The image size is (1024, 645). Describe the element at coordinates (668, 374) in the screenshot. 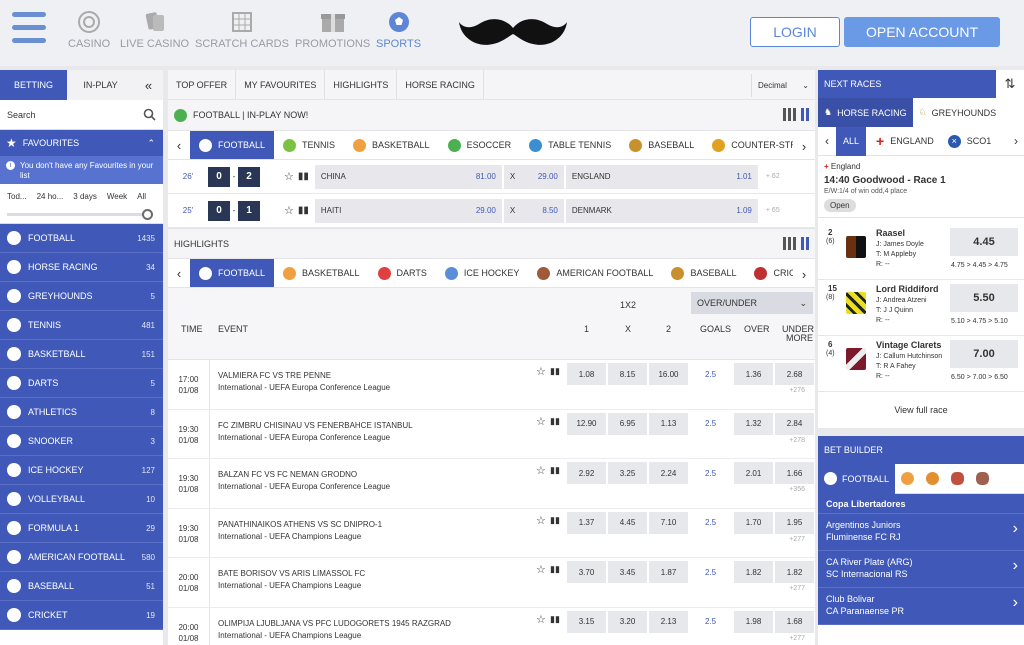

I see `odd-button-o2: 16.00` at that location.